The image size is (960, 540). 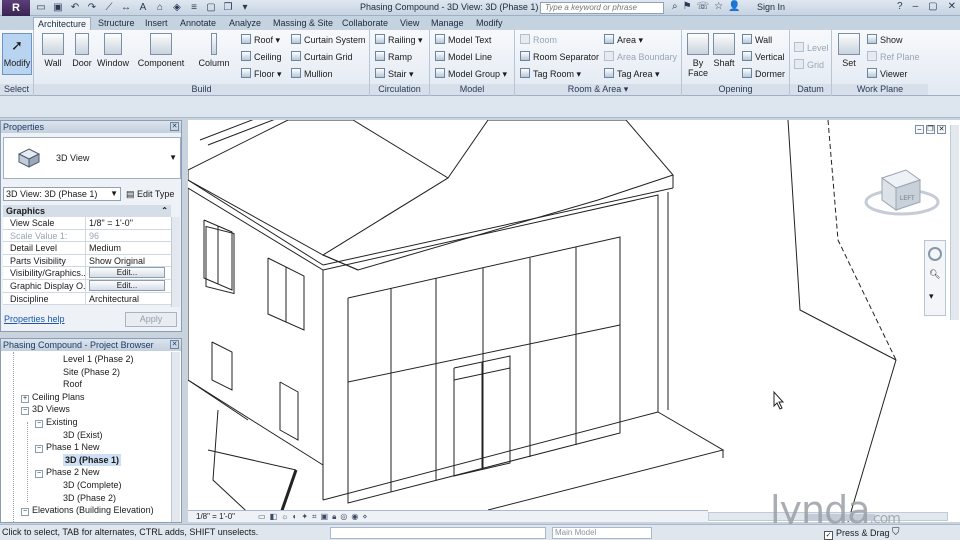 I want to click on browser-tree-node: Roof, so click(x=72, y=384).